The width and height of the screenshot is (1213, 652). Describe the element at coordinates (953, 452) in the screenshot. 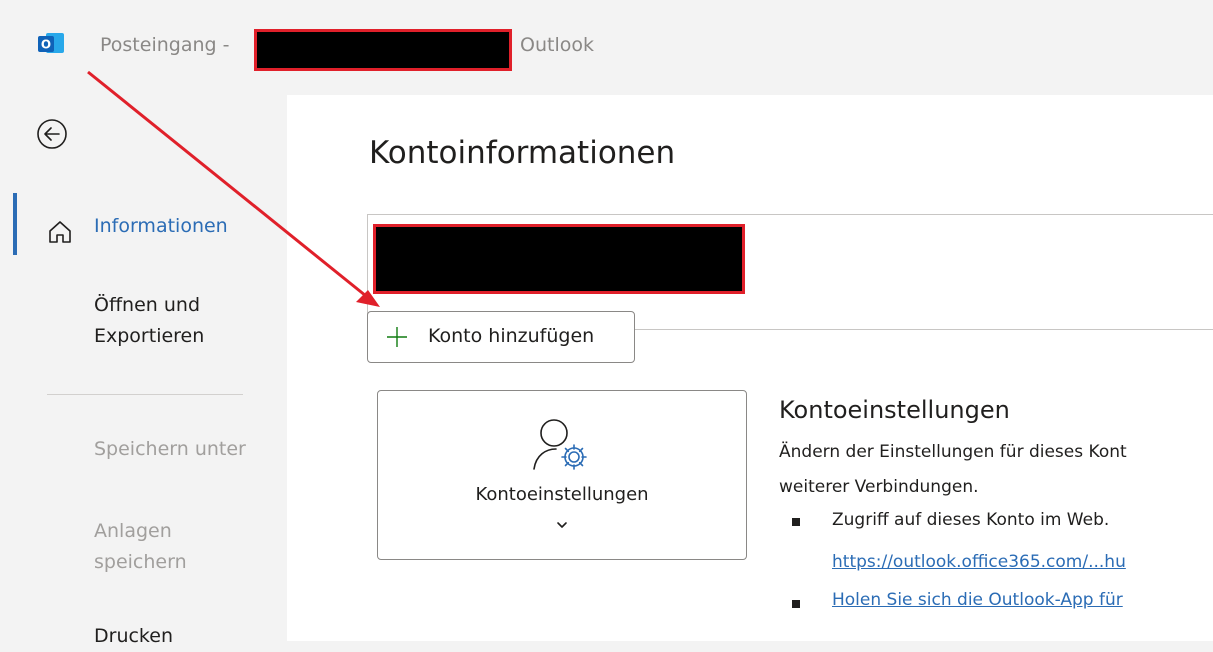

I see `section-description-line1: Ändern der Einstellungen für dieses Kont` at that location.